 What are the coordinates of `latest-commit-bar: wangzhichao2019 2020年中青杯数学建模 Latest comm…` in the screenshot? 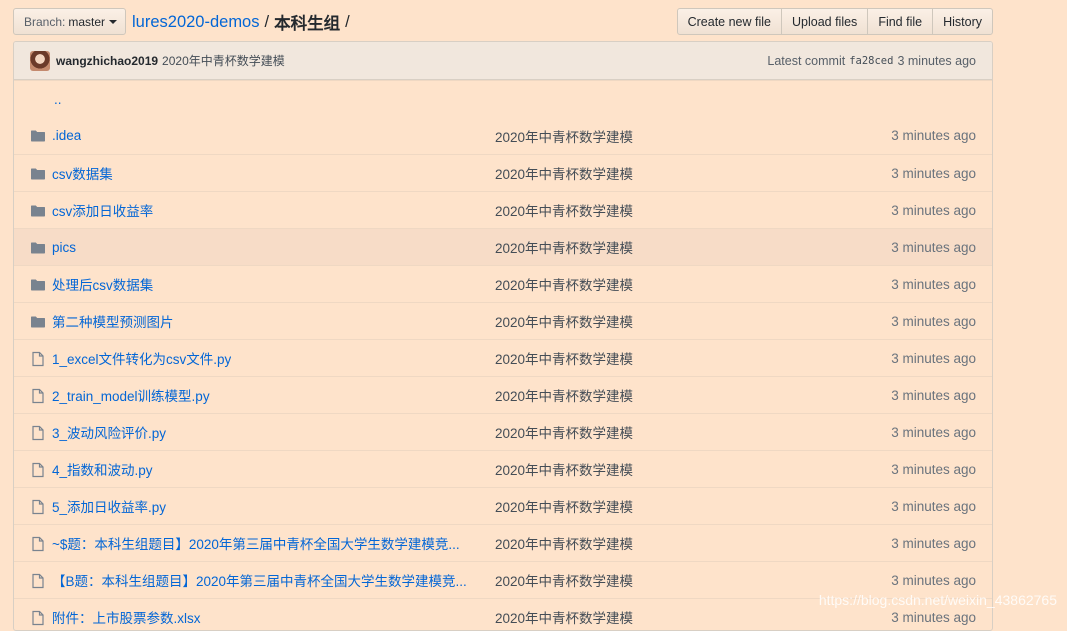 It's located at (503, 61).